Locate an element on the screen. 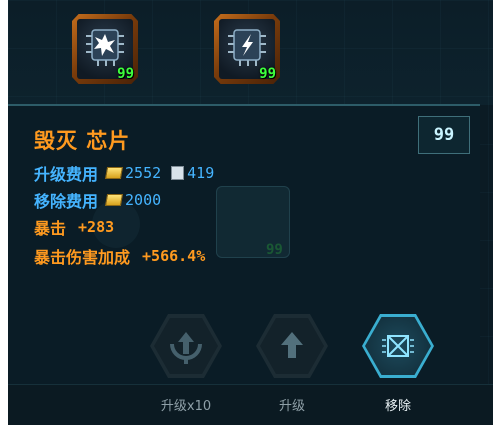 The image size is (501, 435). chip-material-icon is located at coordinates (178, 173).